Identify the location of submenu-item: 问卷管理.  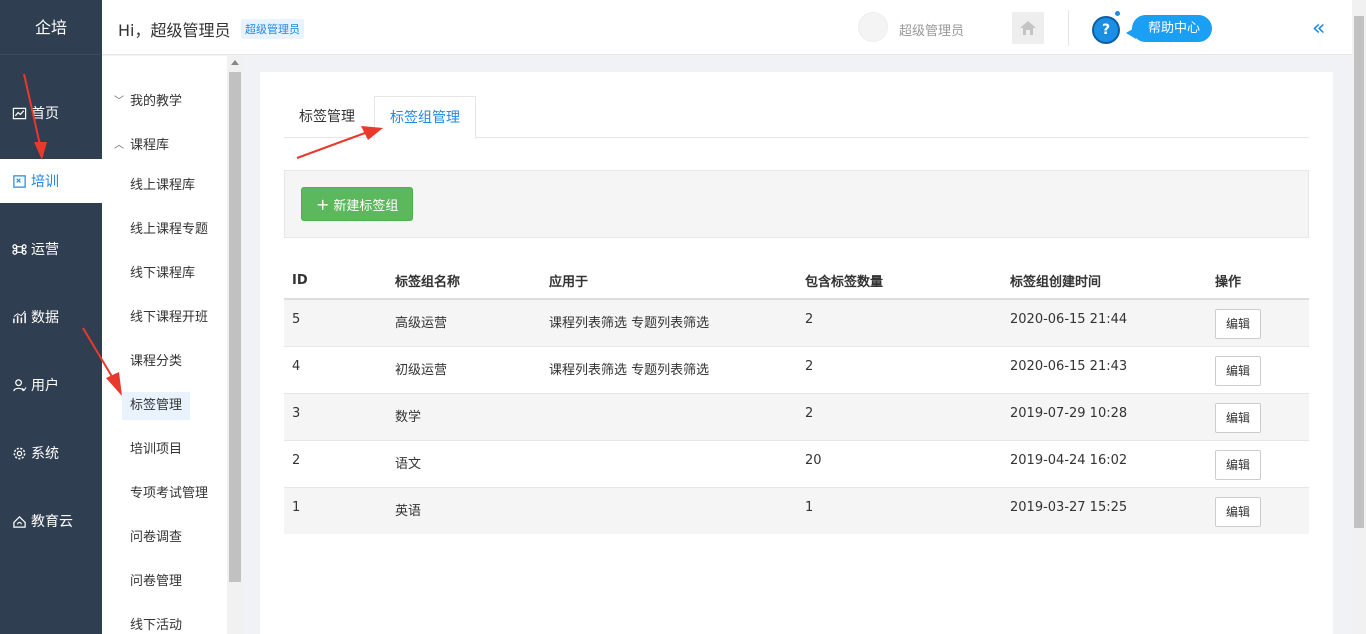
(156, 582).